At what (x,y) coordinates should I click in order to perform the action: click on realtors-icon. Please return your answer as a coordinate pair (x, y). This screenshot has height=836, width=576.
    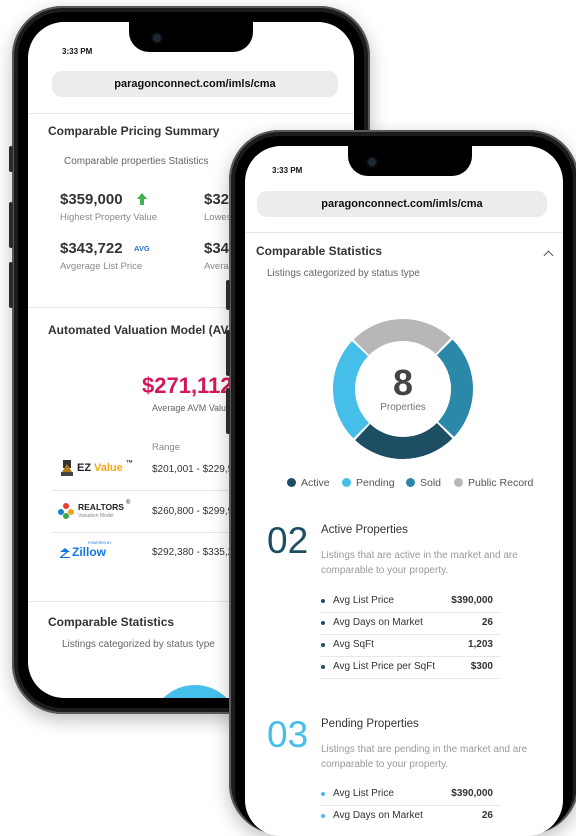
    Looking at the image, I should click on (66, 511).